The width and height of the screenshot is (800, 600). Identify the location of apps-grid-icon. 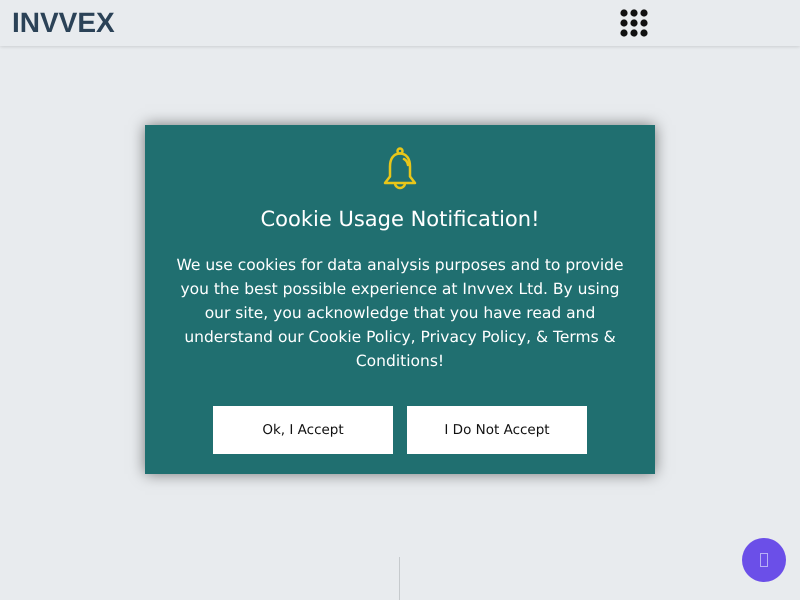
(634, 23).